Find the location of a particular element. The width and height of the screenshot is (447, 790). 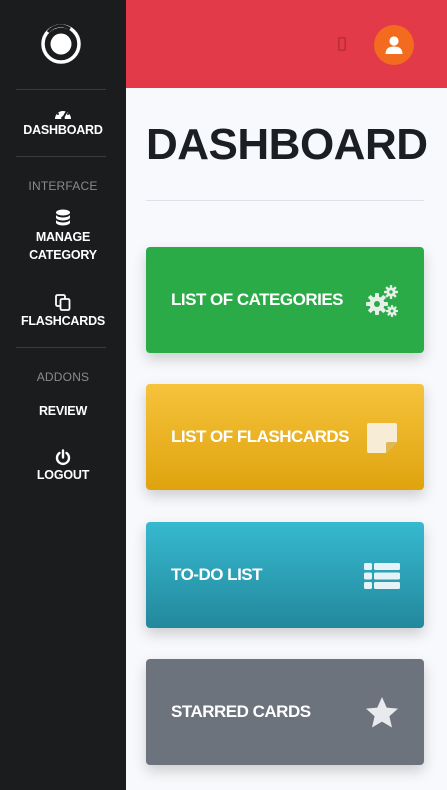

star-icon is located at coordinates (382, 712).